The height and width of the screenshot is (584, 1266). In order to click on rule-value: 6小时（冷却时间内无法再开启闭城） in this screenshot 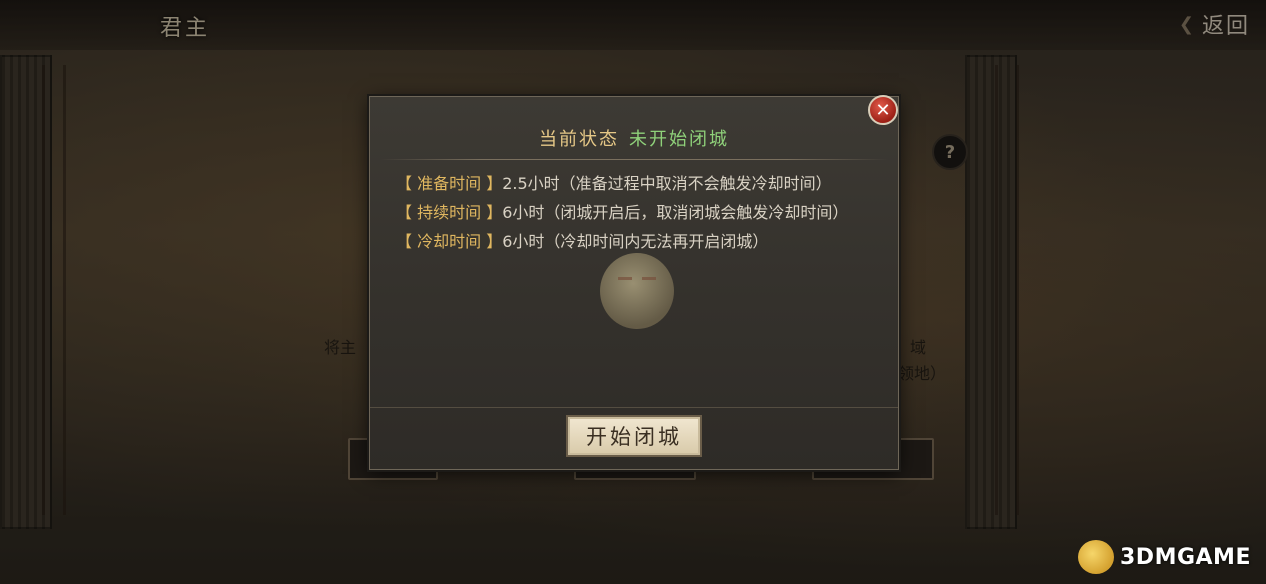, I will do `click(635, 241)`.